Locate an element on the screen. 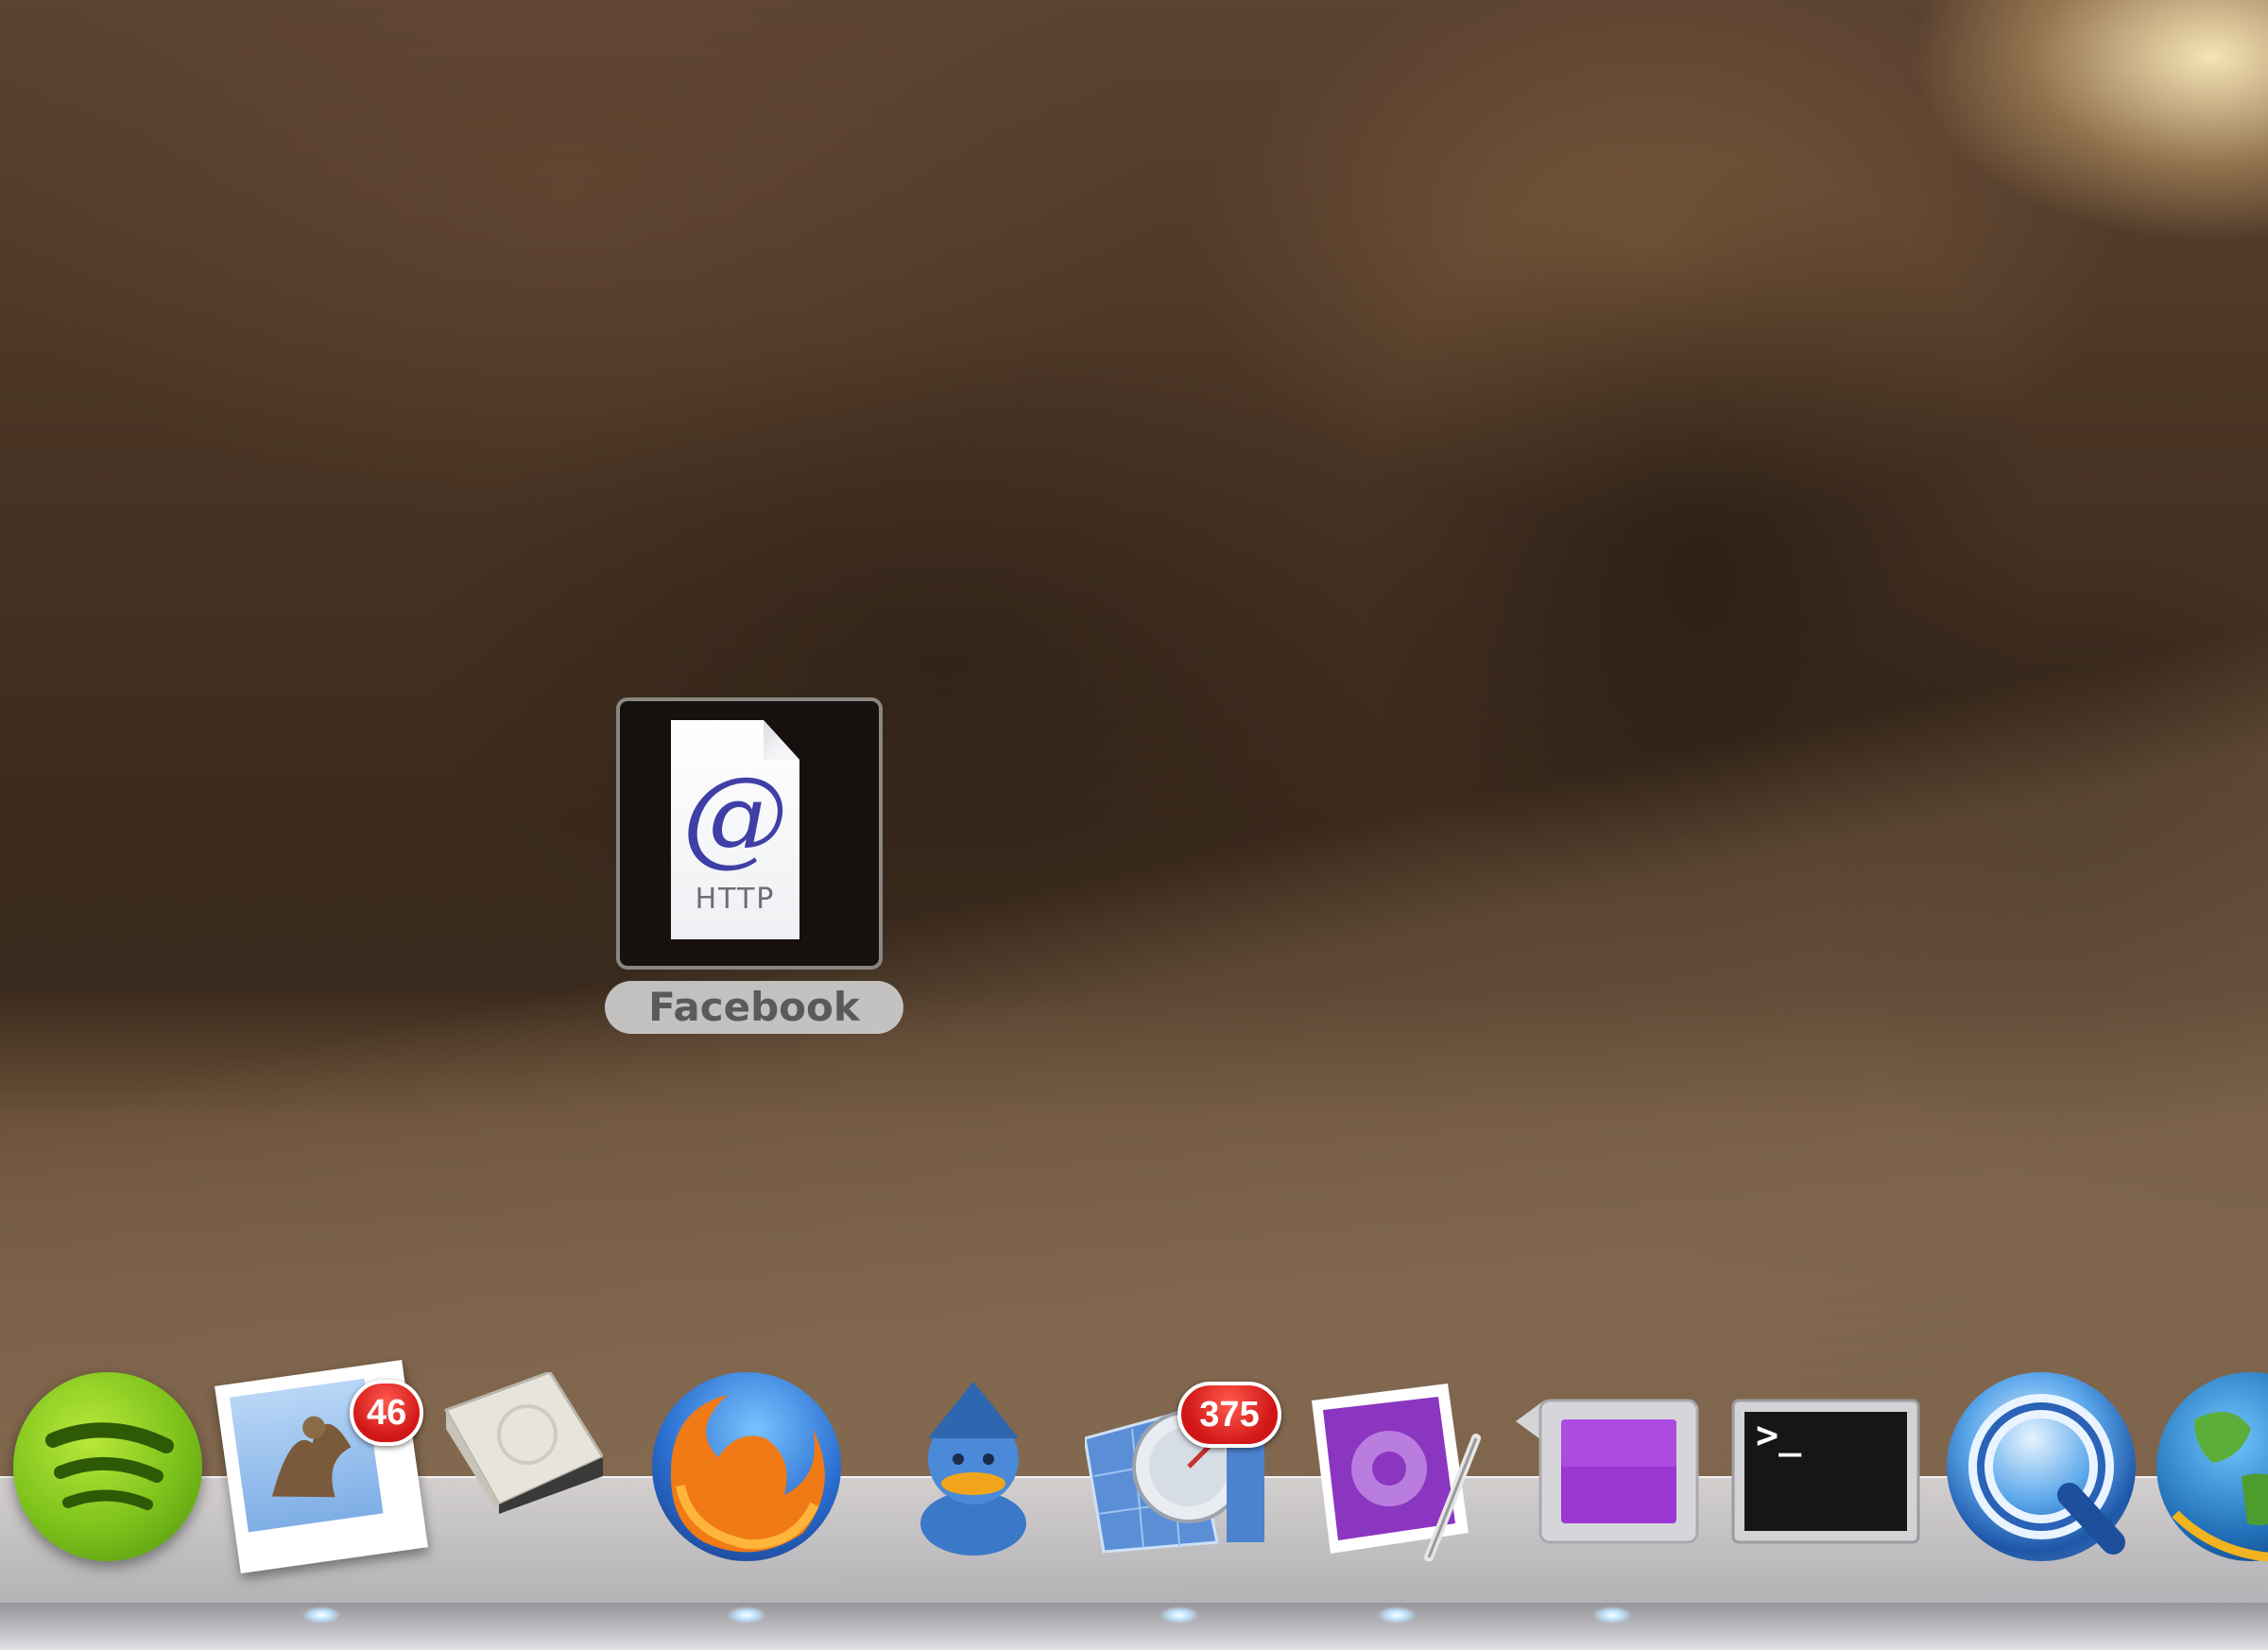  mail-unread-badge: 46 is located at coordinates (387, 1413).